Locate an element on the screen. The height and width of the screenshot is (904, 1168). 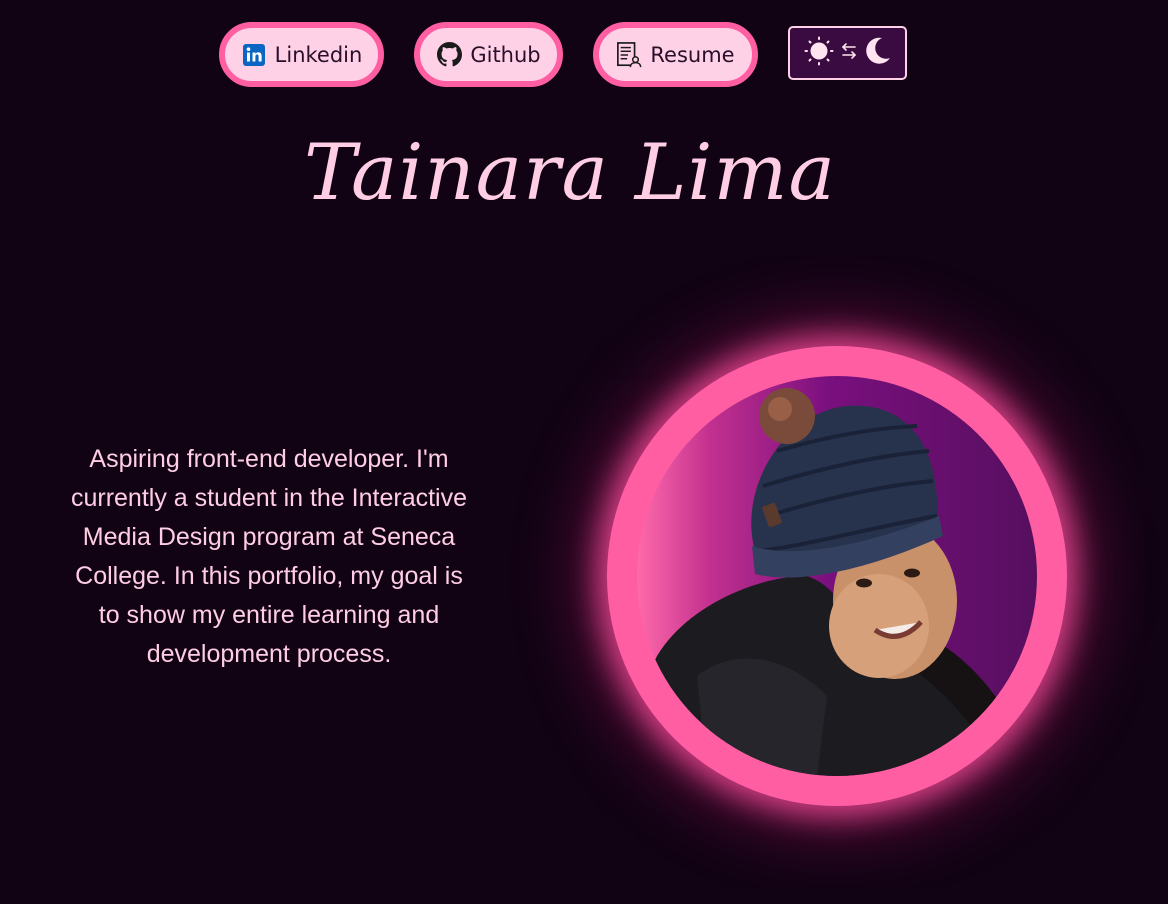
github-button: Github is located at coordinates (488, 54).